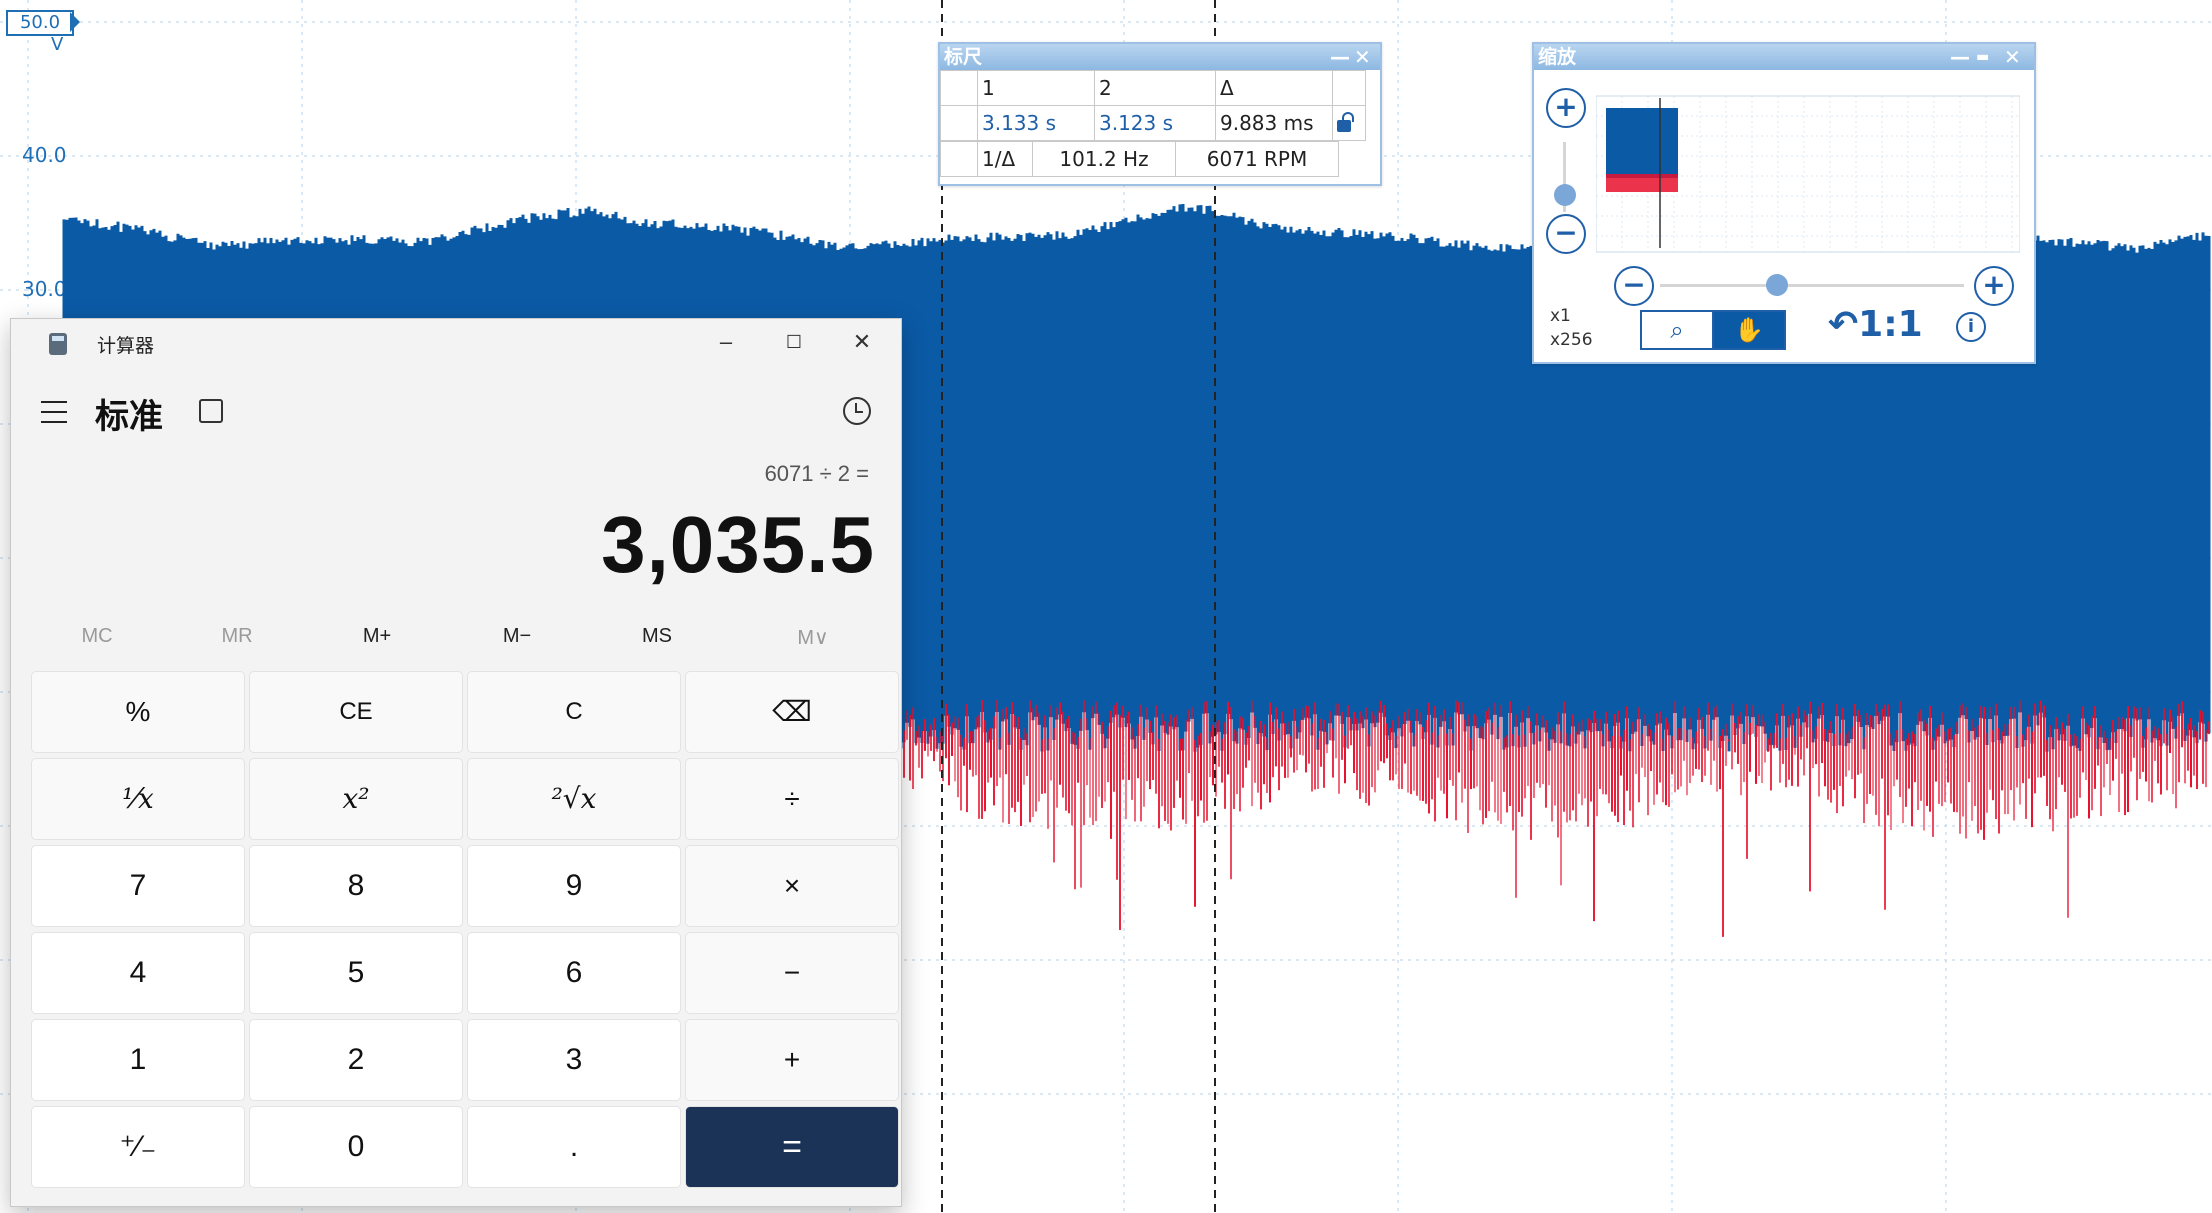 This screenshot has height=1213, width=2212. I want to click on backspace-icon: ⌫, so click(792, 711).